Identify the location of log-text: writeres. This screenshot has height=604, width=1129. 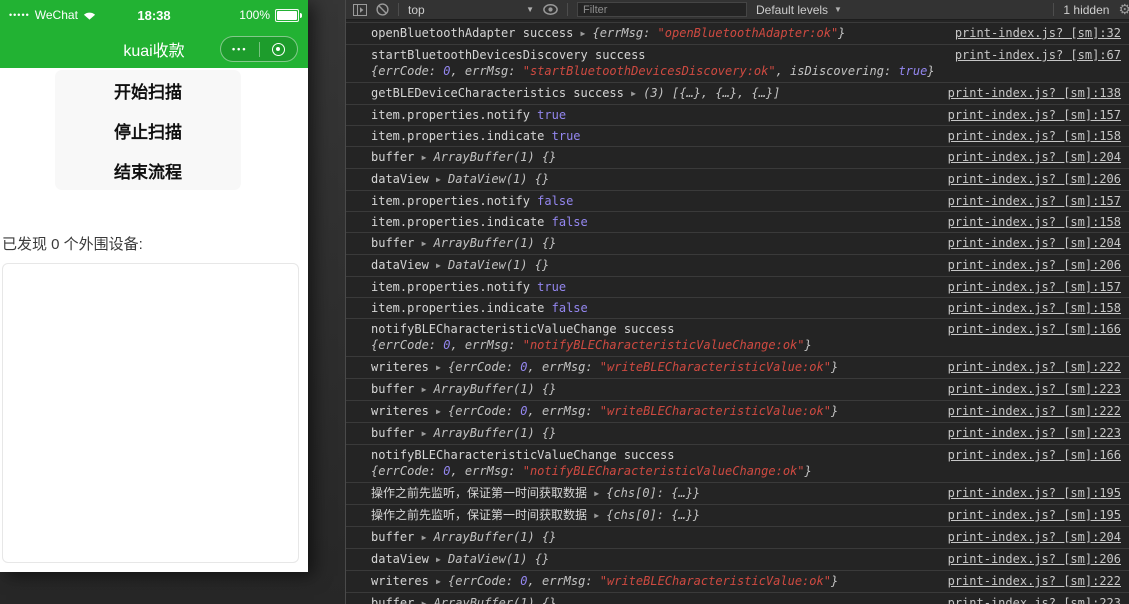
(404, 411).